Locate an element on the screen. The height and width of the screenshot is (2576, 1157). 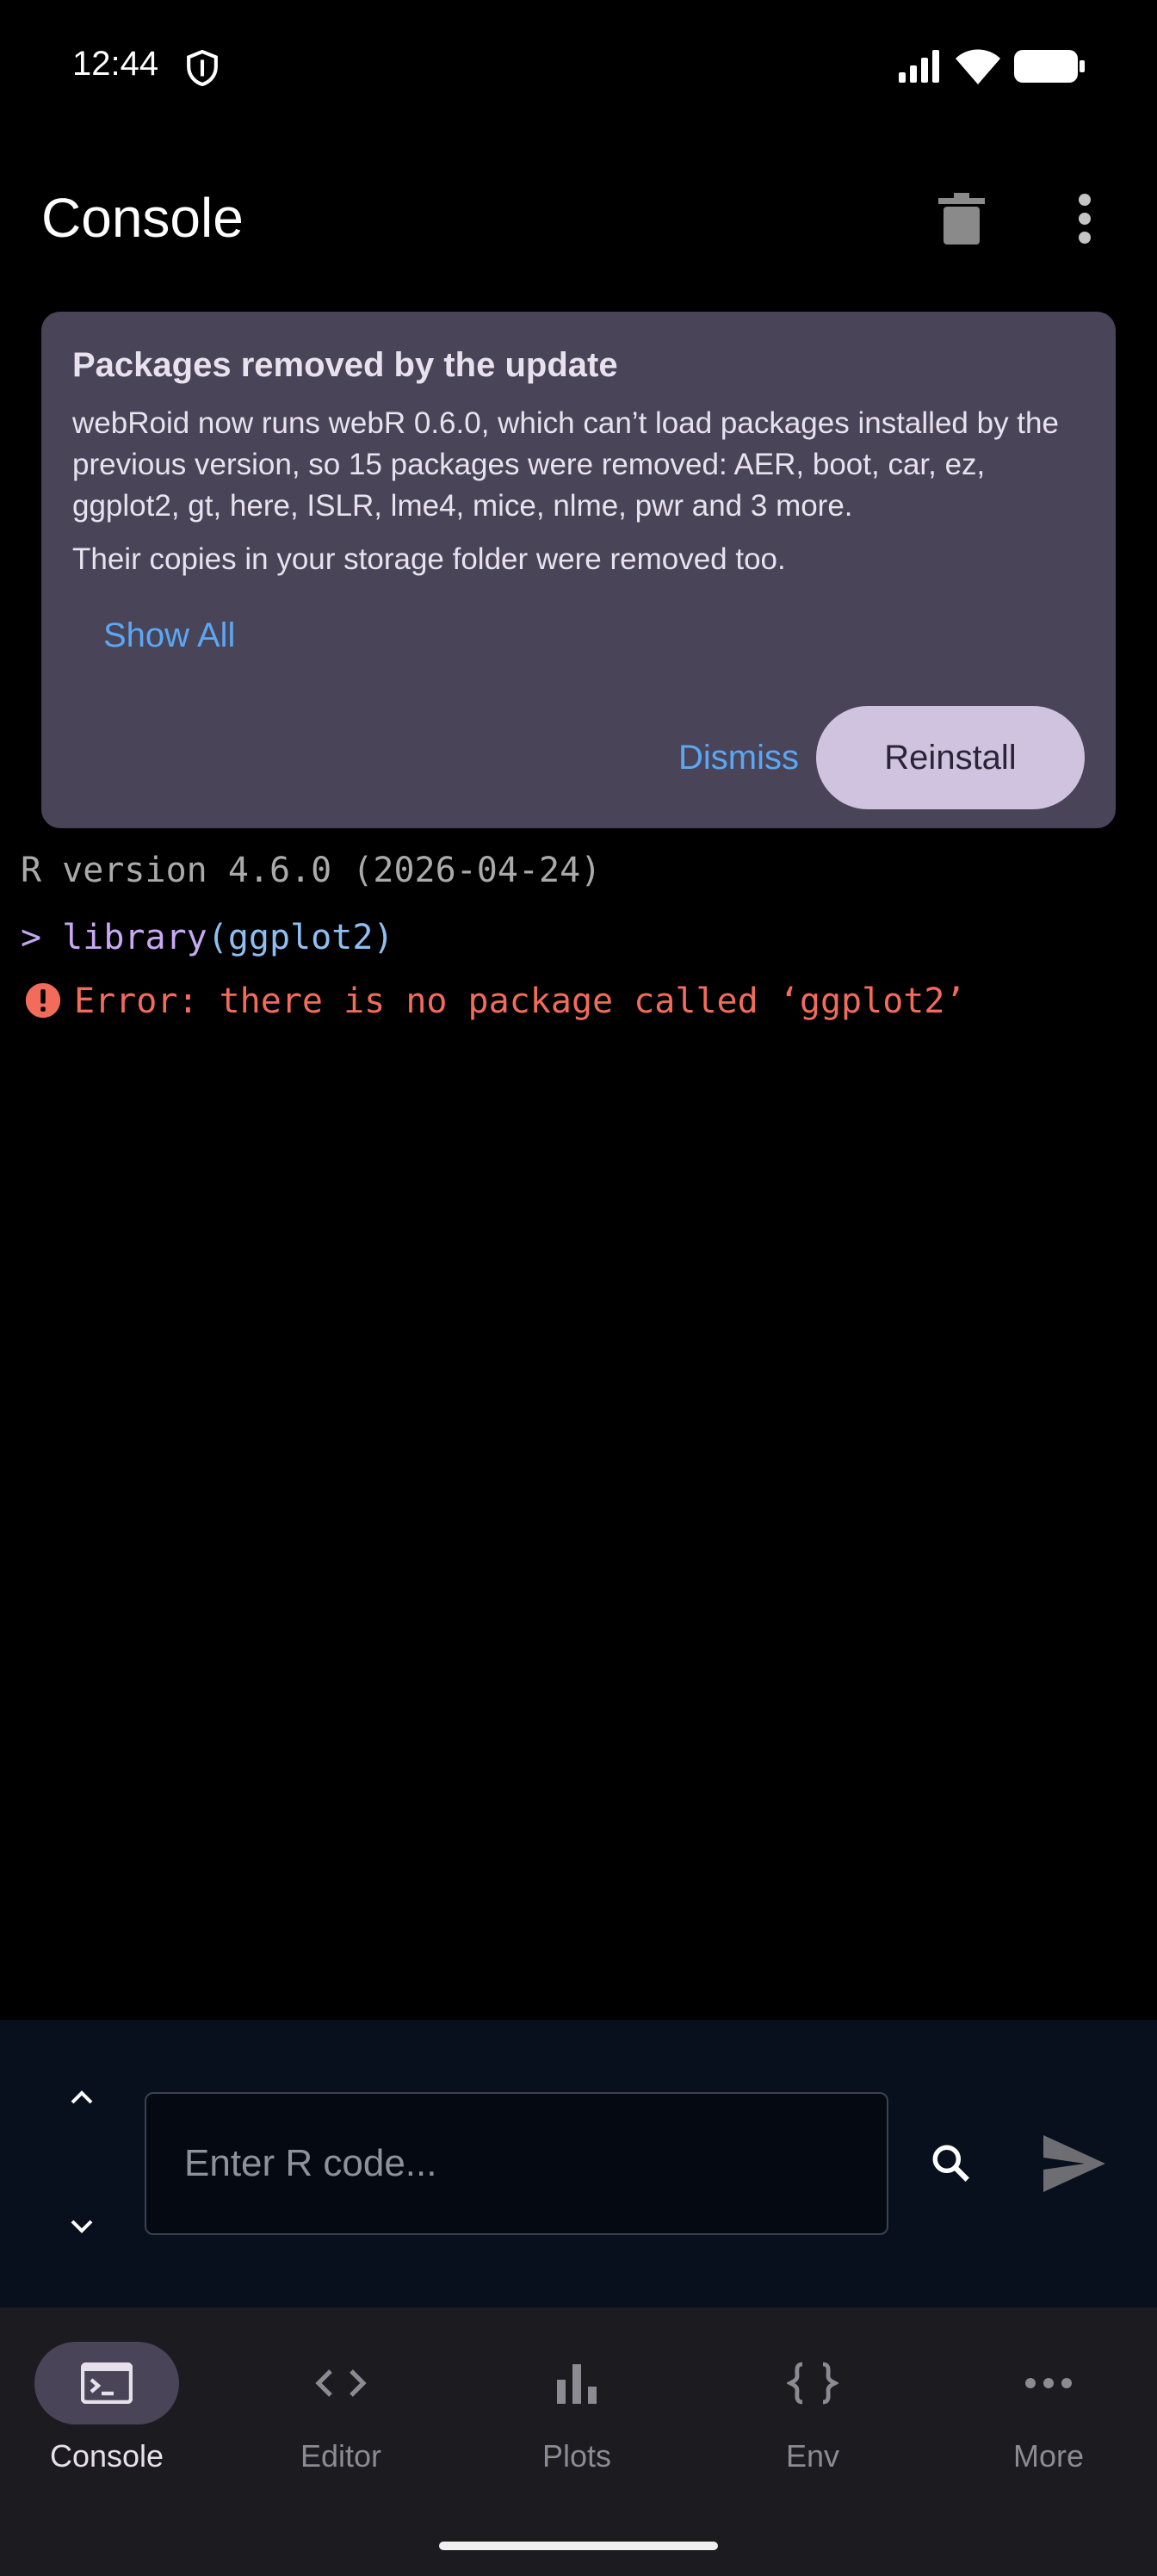
history-up-icon is located at coordinates (82, 2097).